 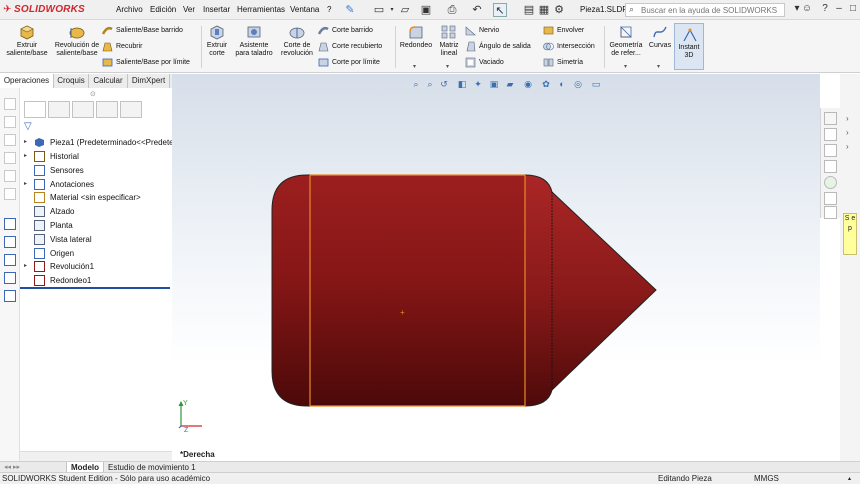 What do you see at coordinates (447, 66) in the screenshot?
I see `pattern-dropdown-icon: ▾` at bounding box center [447, 66].